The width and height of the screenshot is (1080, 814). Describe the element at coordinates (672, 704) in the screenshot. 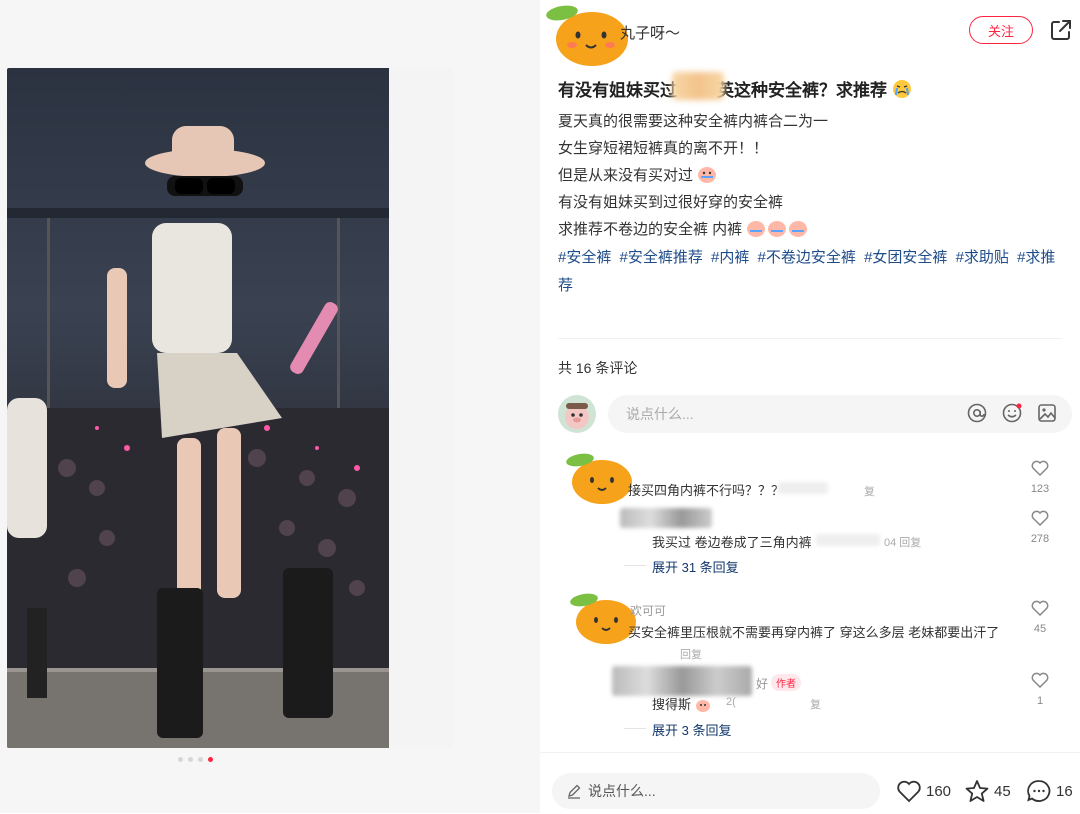

I see `reply-text-content: 搜得斯` at that location.